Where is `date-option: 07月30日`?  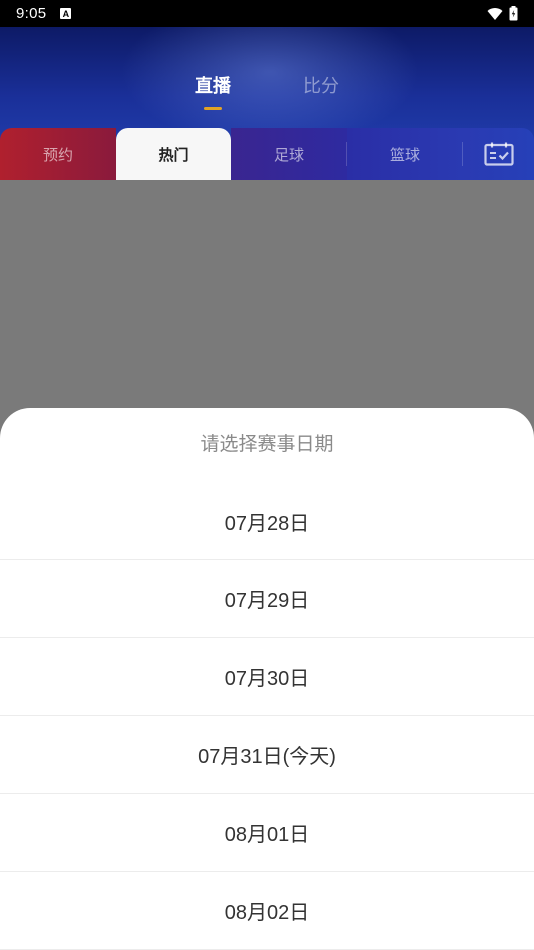
date-option: 07月30日 is located at coordinates (267, 677).